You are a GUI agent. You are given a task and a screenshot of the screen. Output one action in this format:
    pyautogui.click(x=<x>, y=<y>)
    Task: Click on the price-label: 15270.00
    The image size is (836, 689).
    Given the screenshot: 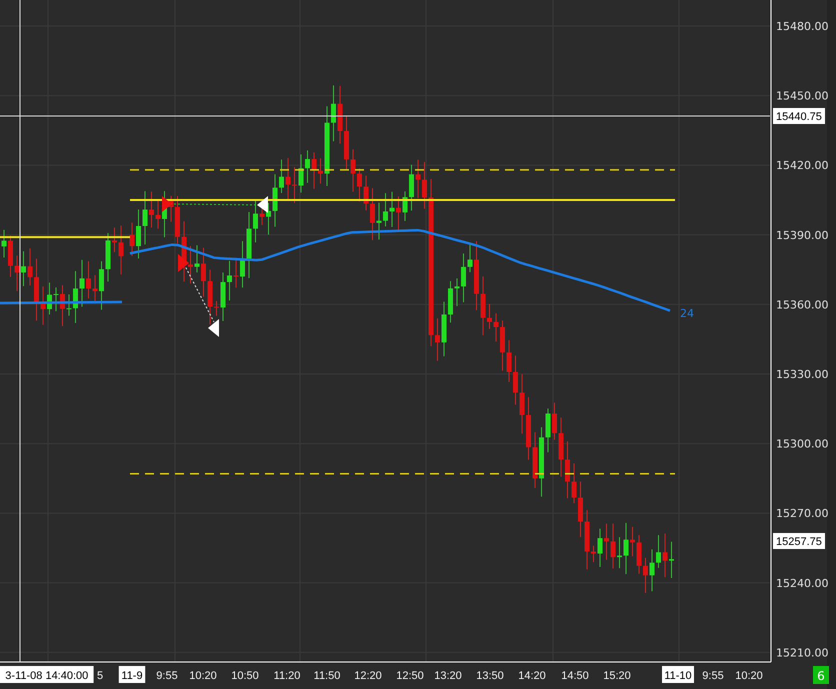 What is the action you would take?
    pyautogui.click(x=802, y=513)
    